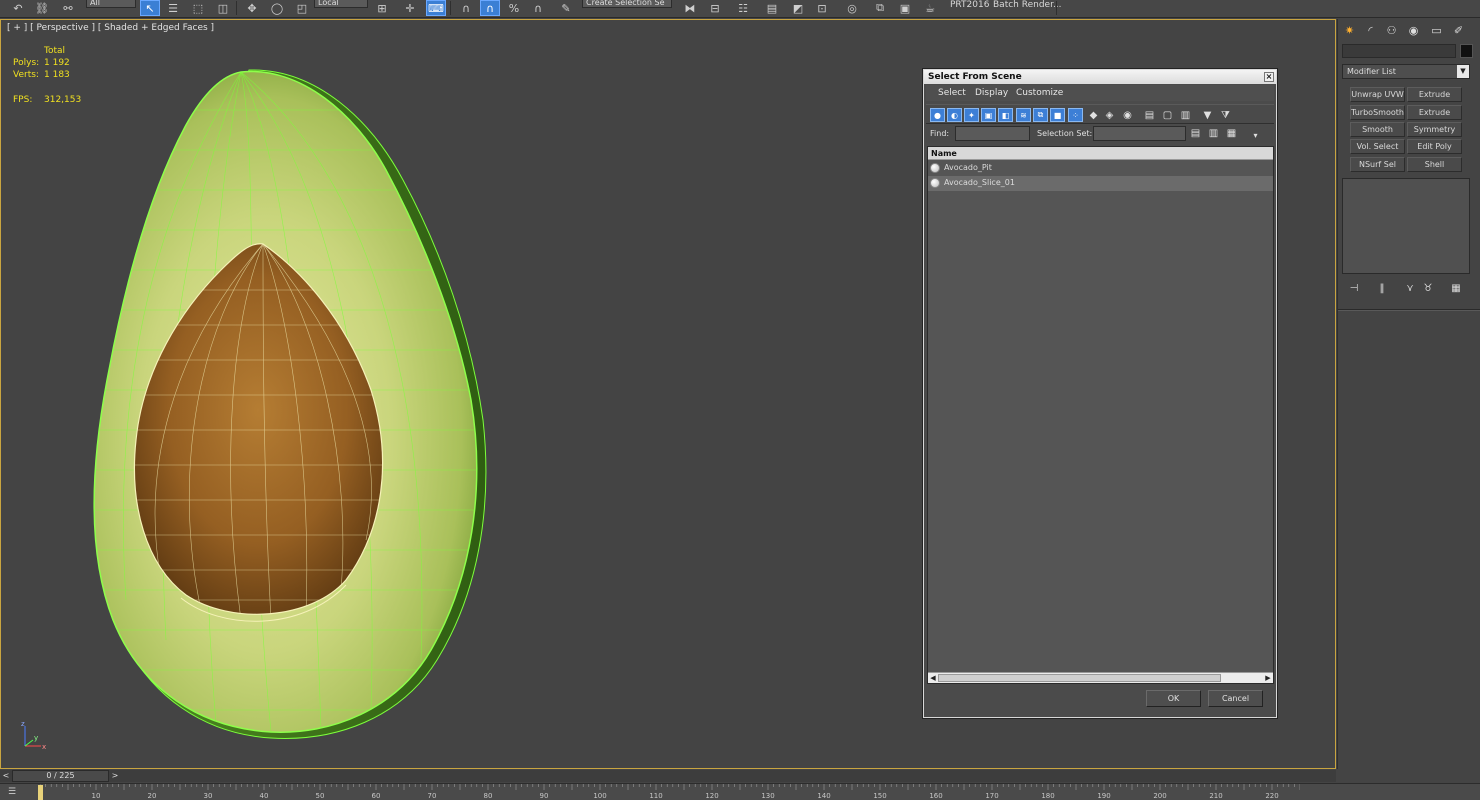 This screenshot has height=800, width=1480. What do you see at coordinates (1268, 678) in the screenshot?
I see `scroll-right-icon: ▶` at bounding box center [1268, 678].